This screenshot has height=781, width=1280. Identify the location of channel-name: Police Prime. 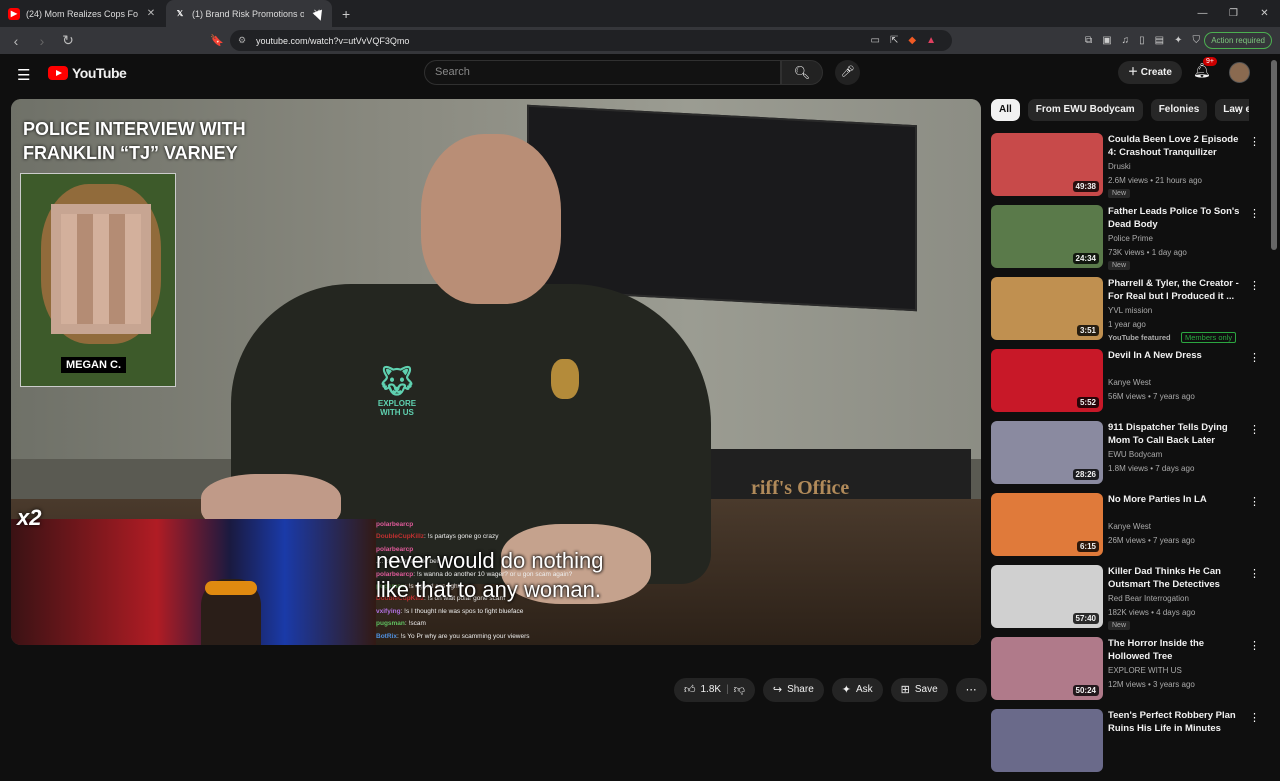
(1130, 238).